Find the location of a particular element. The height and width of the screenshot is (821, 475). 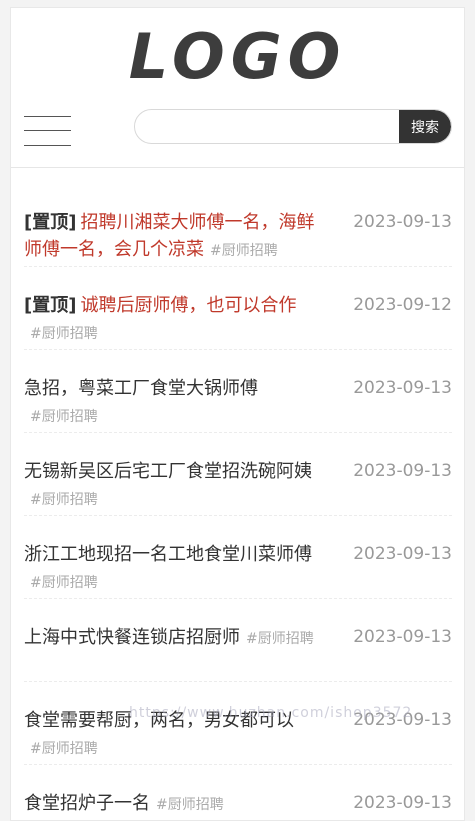

list-item: [置顶] 诚聘后厨师傅，也可以合作 #厨师招聘 2023-09-12 is located at coordinates (238, 308).